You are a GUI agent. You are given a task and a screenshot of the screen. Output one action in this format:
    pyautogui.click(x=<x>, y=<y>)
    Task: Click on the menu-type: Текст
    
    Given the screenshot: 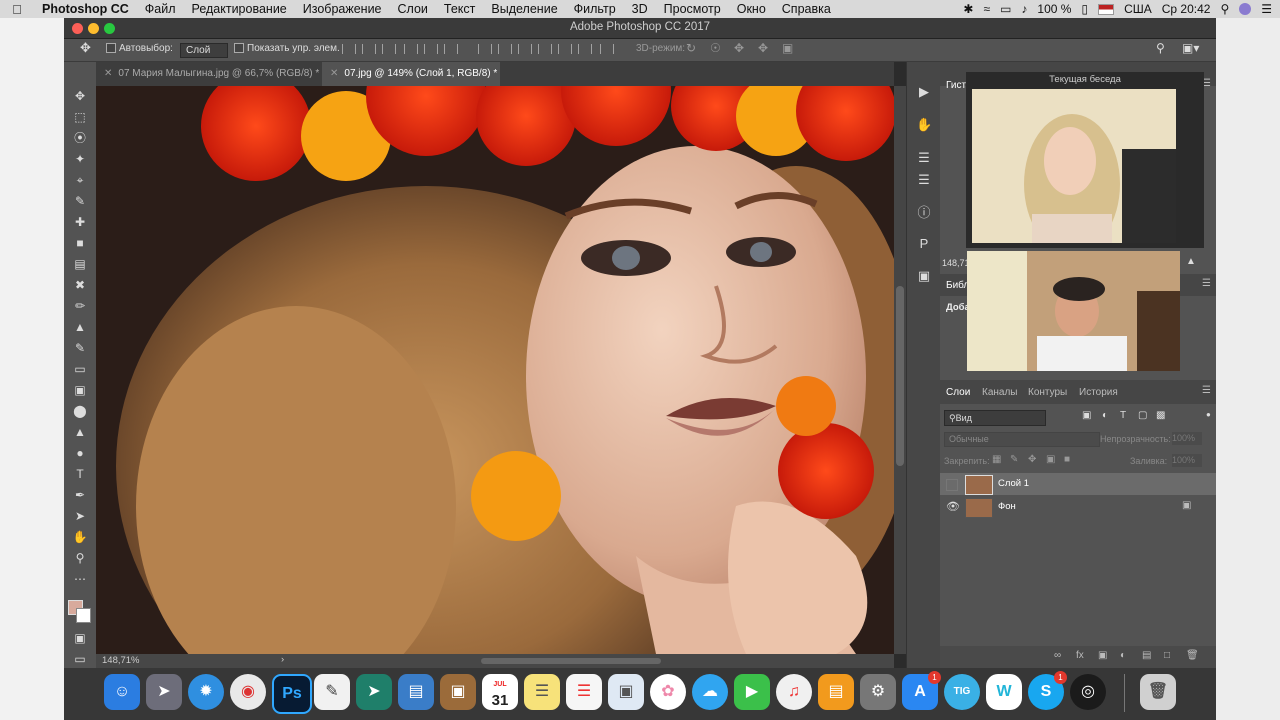 What is the action you would take?
    pyautogui.click(x=459, y=9)
    